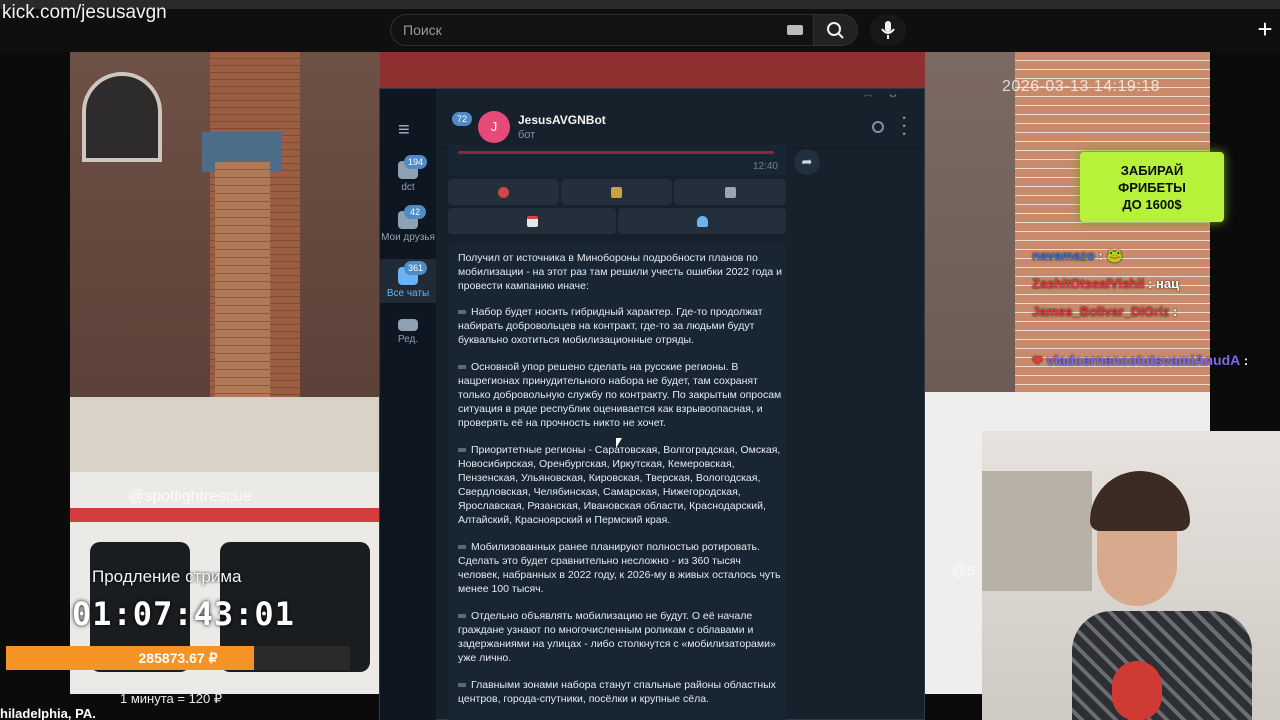 Image resolution: width=1280 pixels, height=720 pixels. Describe the element at coordinates (1110, 255) in the screenshot. I see `chat-text: : 🐸` at that location.